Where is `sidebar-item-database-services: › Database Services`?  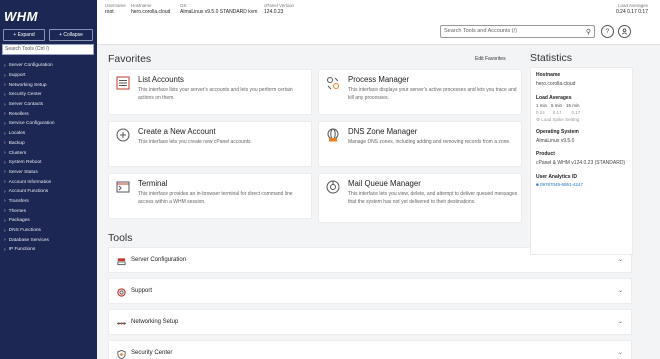 sidebar-item-database-services: › Database Services is located at coordinates (48, 240).